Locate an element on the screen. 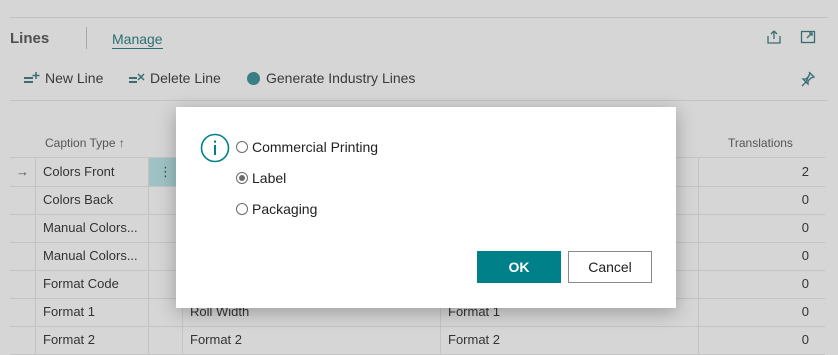 This screenshot has width=838, height=355. generate-circle-icon is located at coordinates (253, 78).